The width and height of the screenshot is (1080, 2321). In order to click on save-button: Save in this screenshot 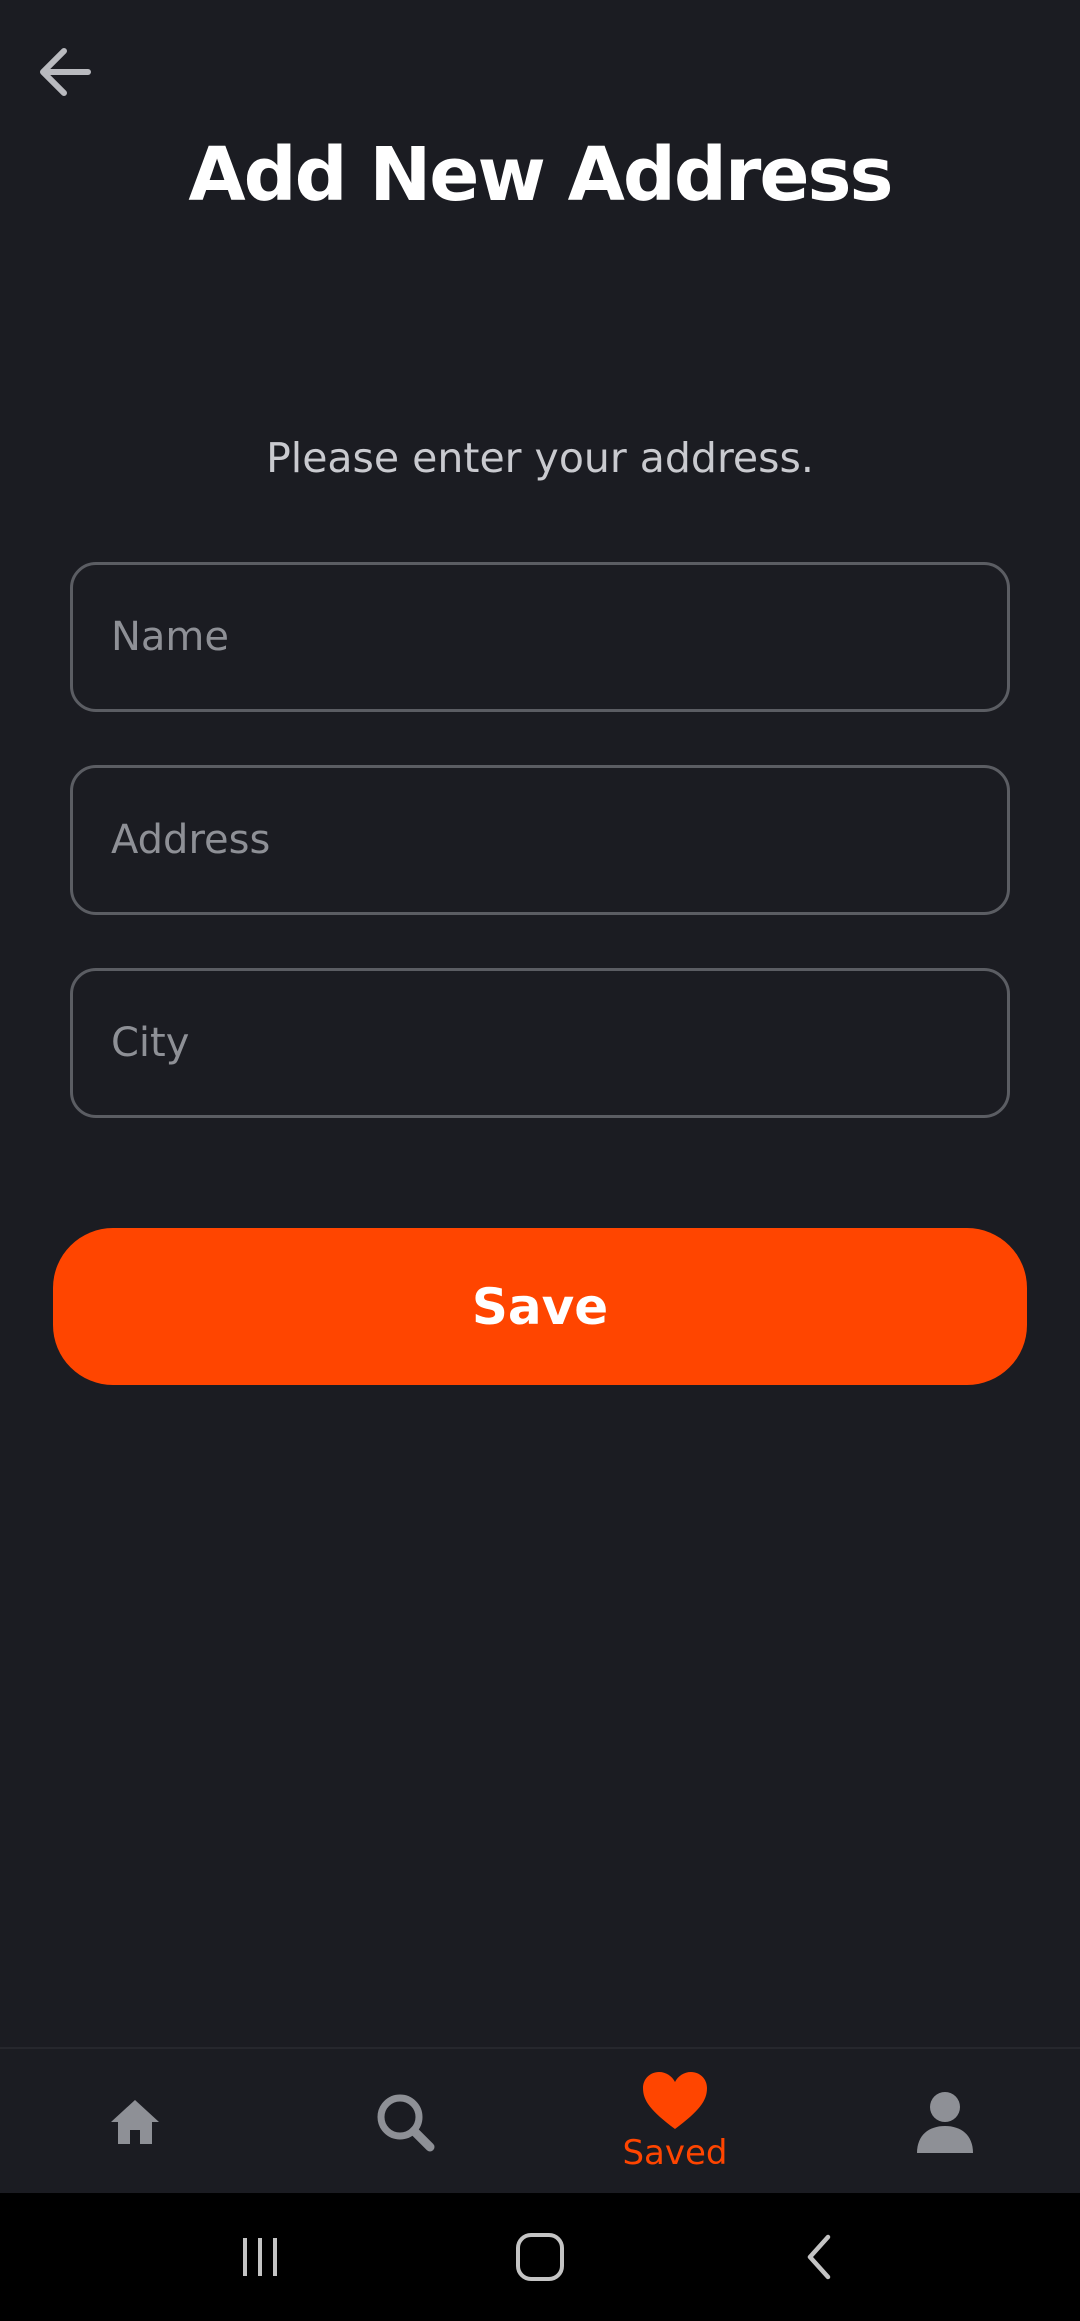, I will do `click(540, 1306)`.